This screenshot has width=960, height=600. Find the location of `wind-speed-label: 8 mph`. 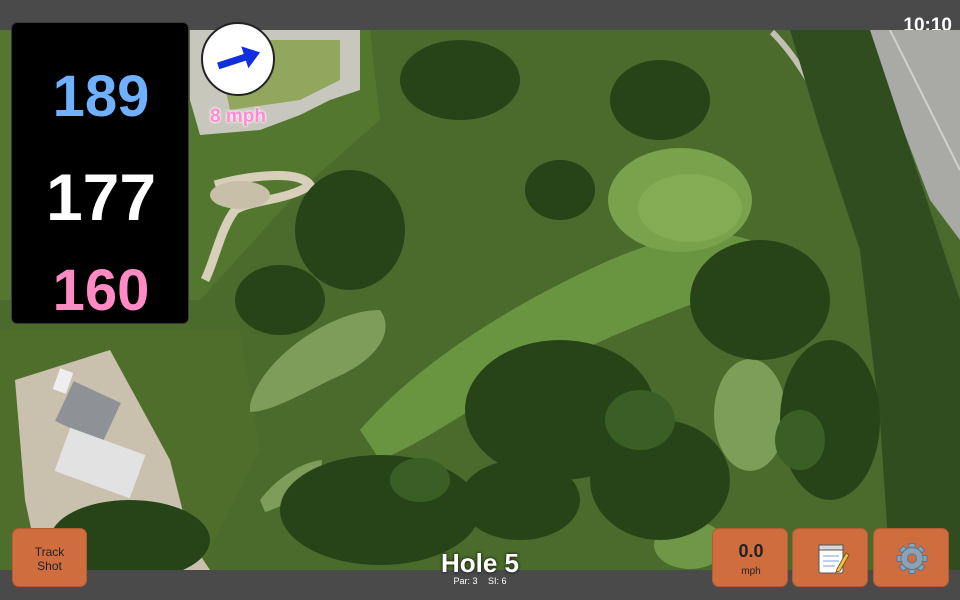

wind-speed-label: 8 mph is located at coordinates (238, 116).